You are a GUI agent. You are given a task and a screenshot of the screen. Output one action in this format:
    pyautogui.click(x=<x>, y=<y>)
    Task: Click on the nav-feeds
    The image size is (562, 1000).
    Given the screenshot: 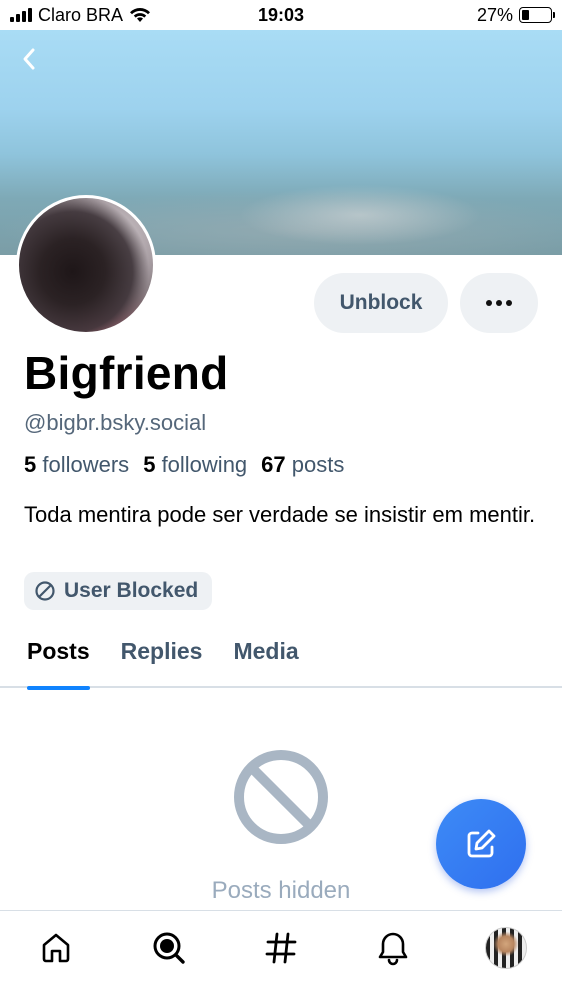 What is the action you would take?
    pyautogui.click(x=281, y=948)
    